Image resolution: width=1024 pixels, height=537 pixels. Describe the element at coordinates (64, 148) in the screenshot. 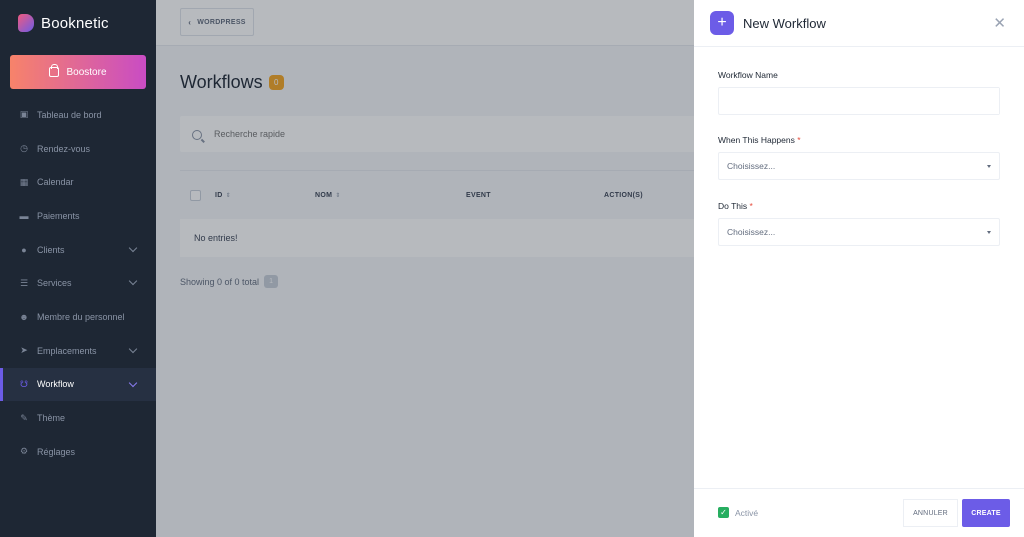

I see `sidebar-item-label: Rendez-vous` at that location.